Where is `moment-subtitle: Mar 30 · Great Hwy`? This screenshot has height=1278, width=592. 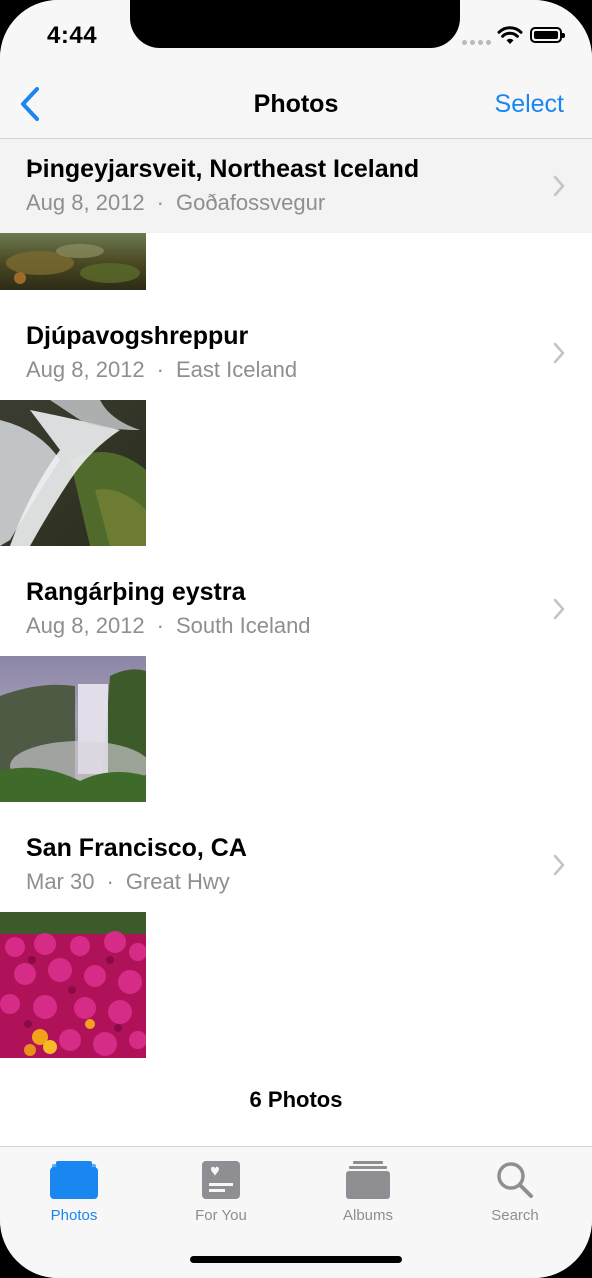 moment-subtitle: Mar 30 · Great Hwy is located at coordinates (128, 881).